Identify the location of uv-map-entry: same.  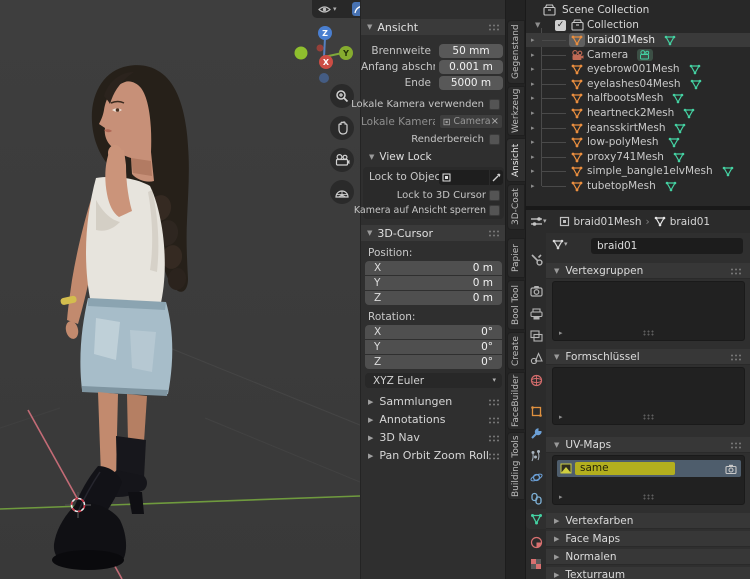
(649, 468).